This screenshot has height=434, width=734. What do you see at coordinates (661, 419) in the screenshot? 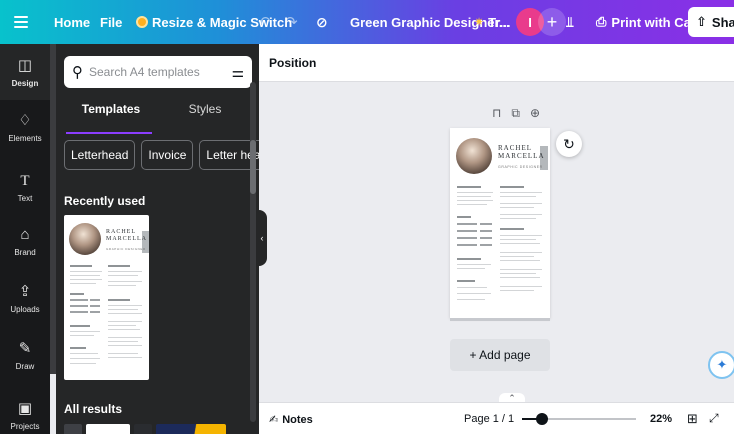
I see `zoom-percentage: 22%` at bounding box center [661, 419].